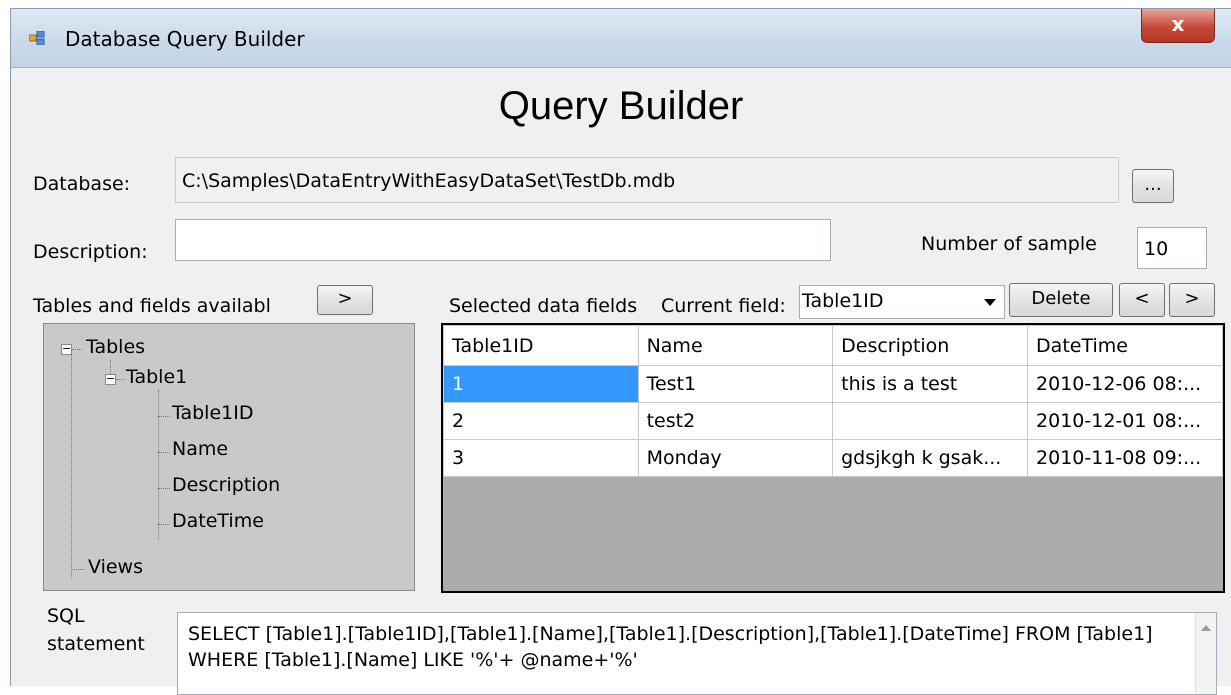 The width and height of the screenshot is (1231, 695). I want to click on move-right-button: >, so click(1192, 300).